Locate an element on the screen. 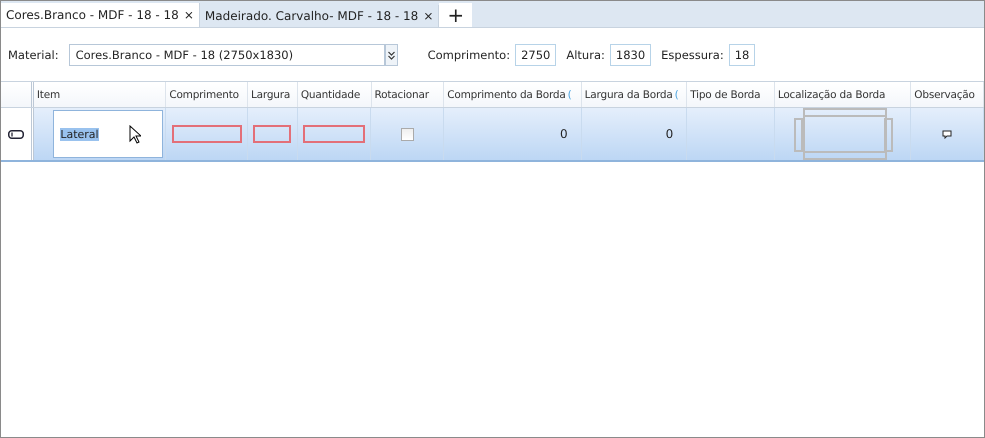 This screenshot has width=985, height=438. add-tab-button: + is located at coordinates (455, 15).